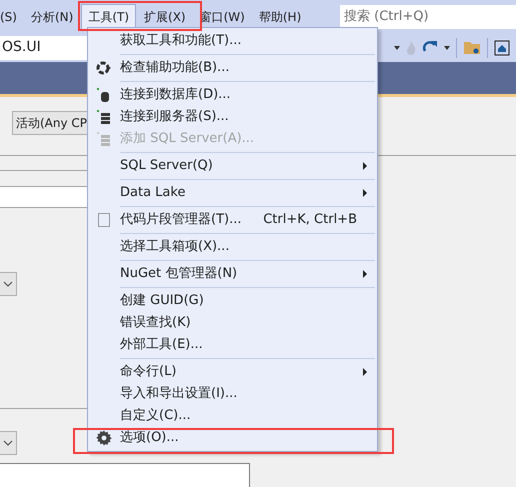 The width and height of the screenshot is (516, 487). Describe the element at coordinates (108, 17) in the screenshot. I see `menu-bar-item: 工具(T)` at that location.